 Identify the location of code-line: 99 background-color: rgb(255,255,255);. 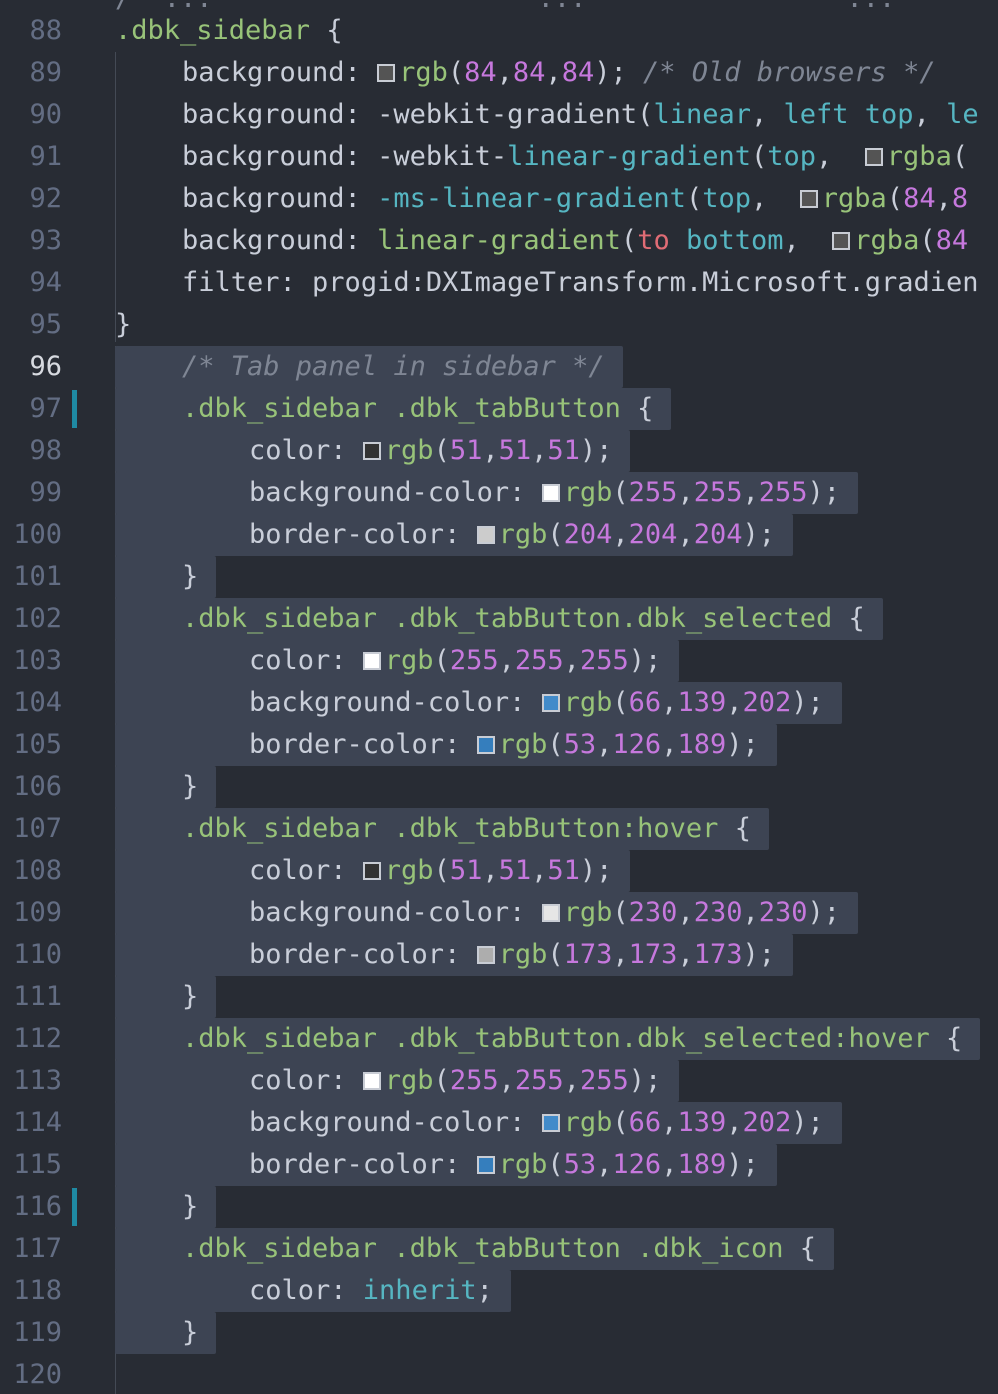
(499, 493).